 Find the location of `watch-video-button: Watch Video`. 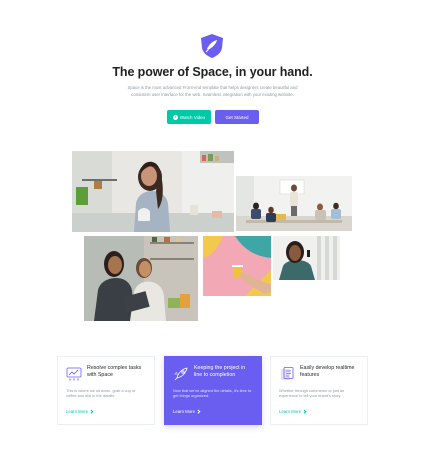

watch-video-button: Watch Video is located at coordinates (189, 117).